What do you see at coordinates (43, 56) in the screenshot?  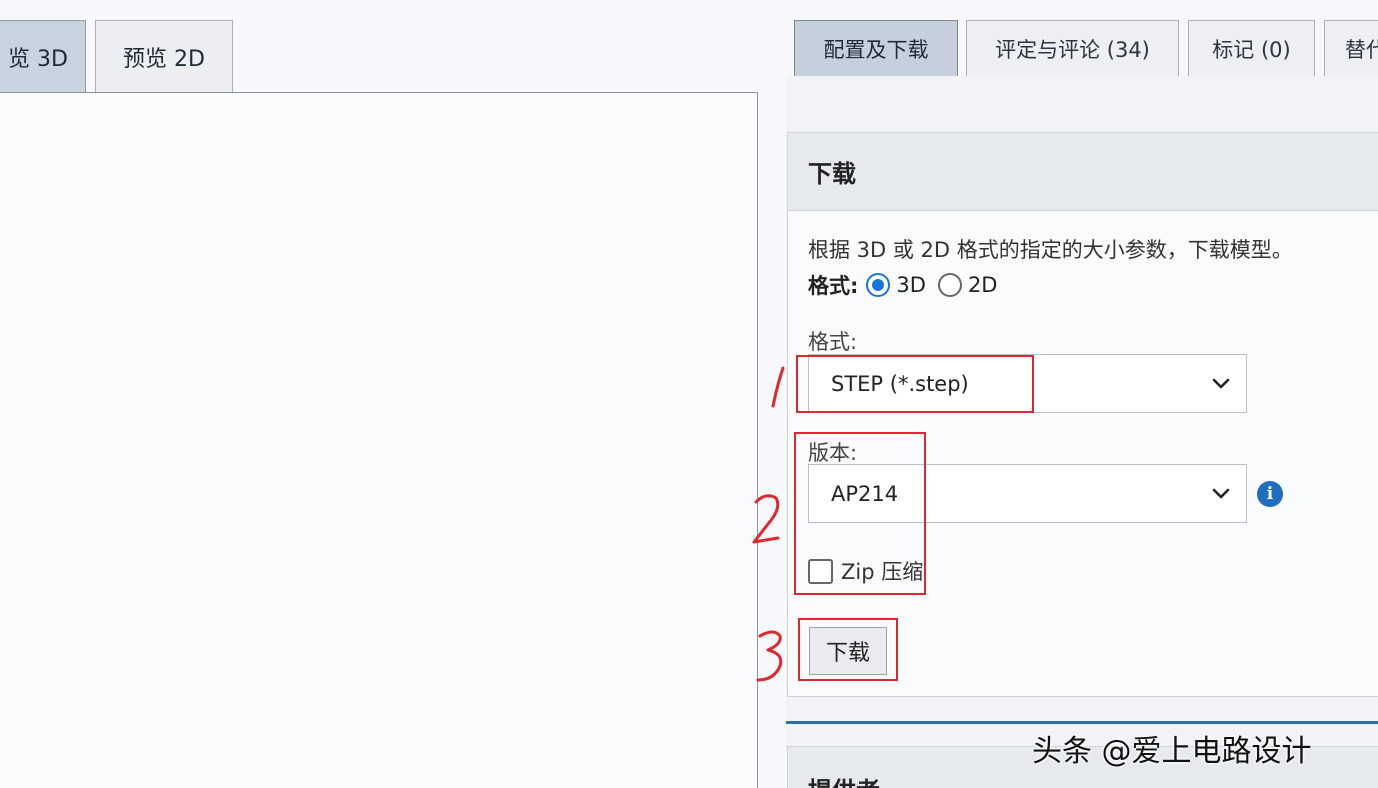 I see `tab-preview-3d: 览 3D` at bounding box center [43, 56].